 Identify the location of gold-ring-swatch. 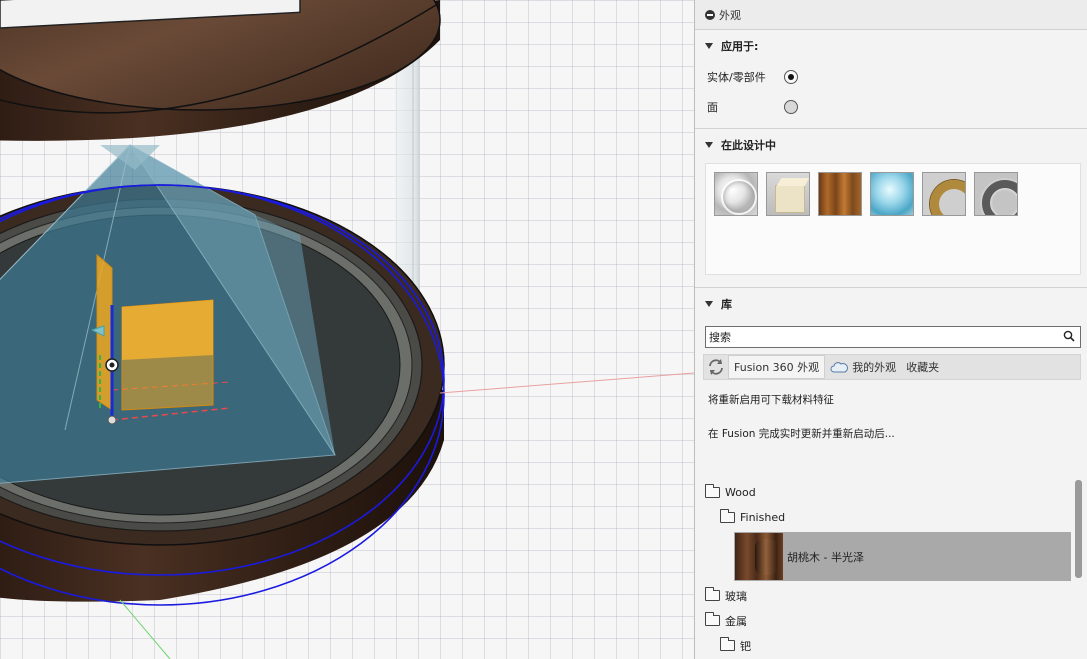
(944, 194).